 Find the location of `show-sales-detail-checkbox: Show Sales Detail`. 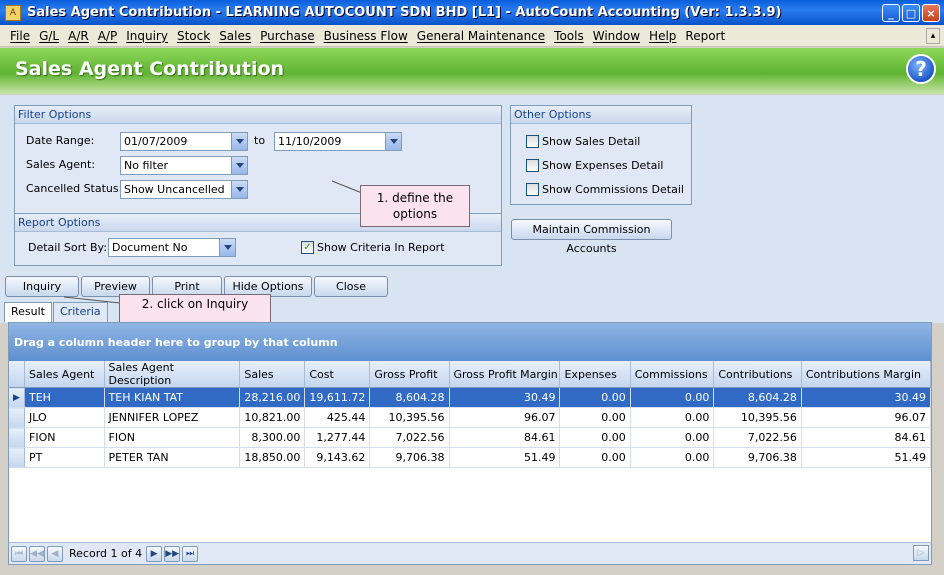

show-sales-detail-checkbox: Show Sales Detail is located at coordinates (583, 141).